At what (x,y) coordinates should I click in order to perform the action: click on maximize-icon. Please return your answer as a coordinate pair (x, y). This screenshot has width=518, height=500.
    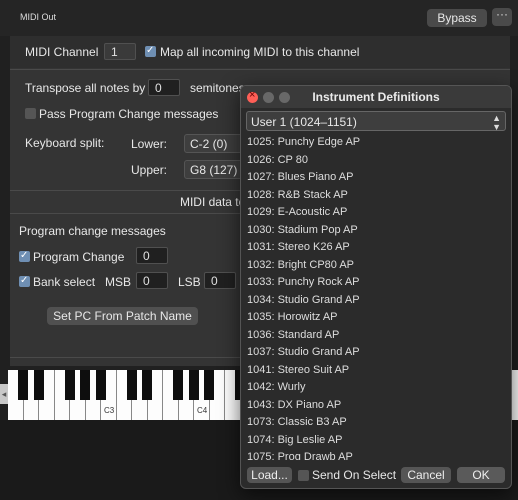
    Looking at the image, I should click on (284, 97).